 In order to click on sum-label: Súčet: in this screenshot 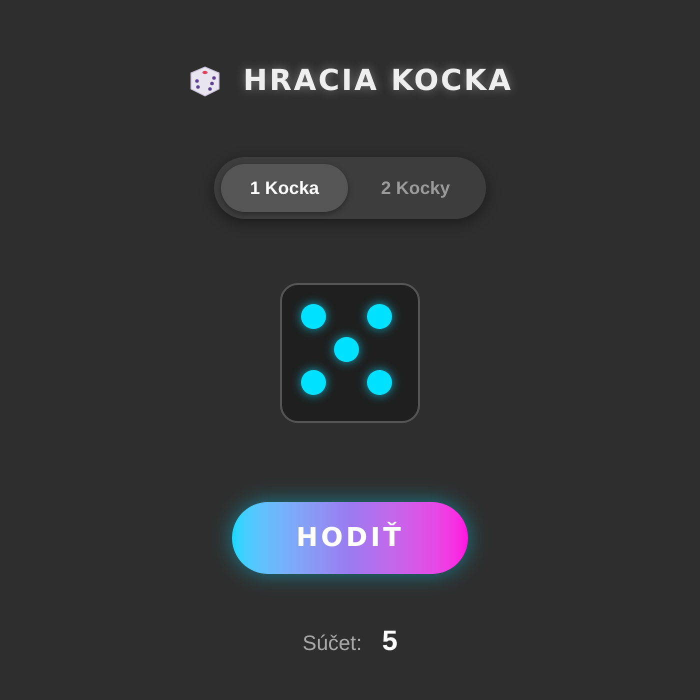, I will do `click(332, 644)`.